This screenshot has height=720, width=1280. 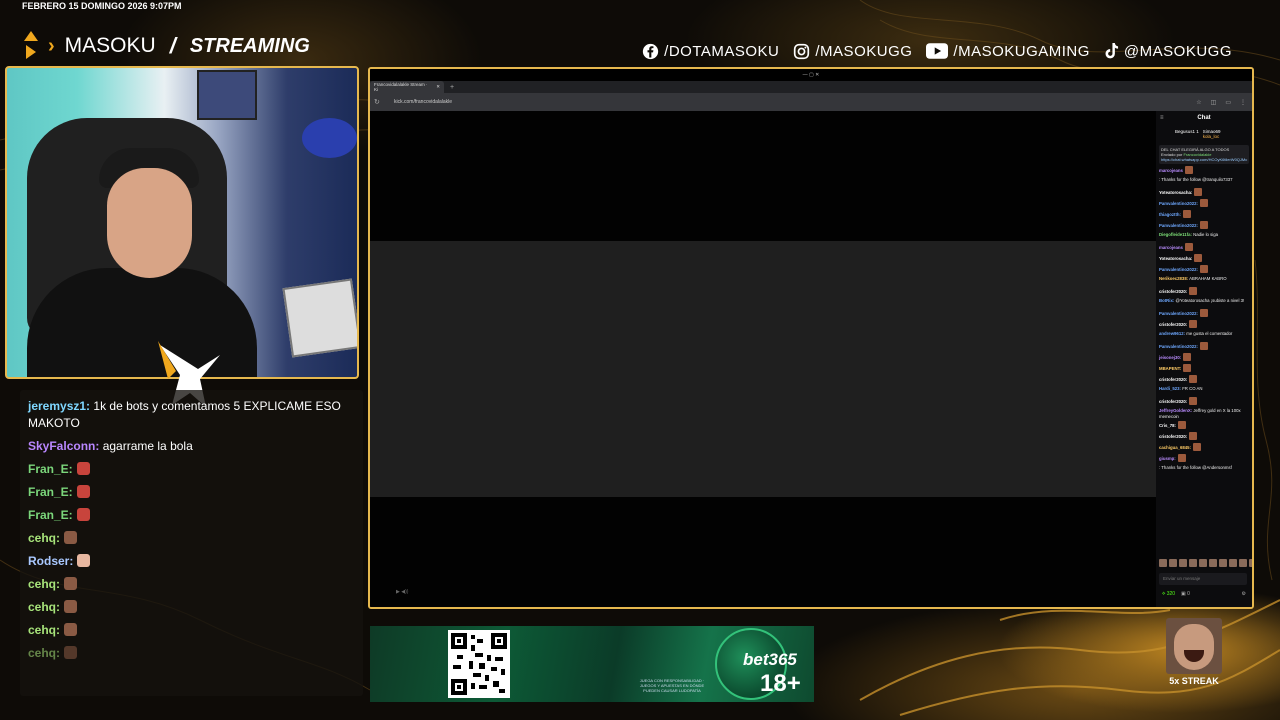 What do you see at coordinates (1204, 280) in the screenshot?
I see `kick-chat-message: Nerikoec2838: ABRAHAM KABRO` at bounding box center [1204, 280].